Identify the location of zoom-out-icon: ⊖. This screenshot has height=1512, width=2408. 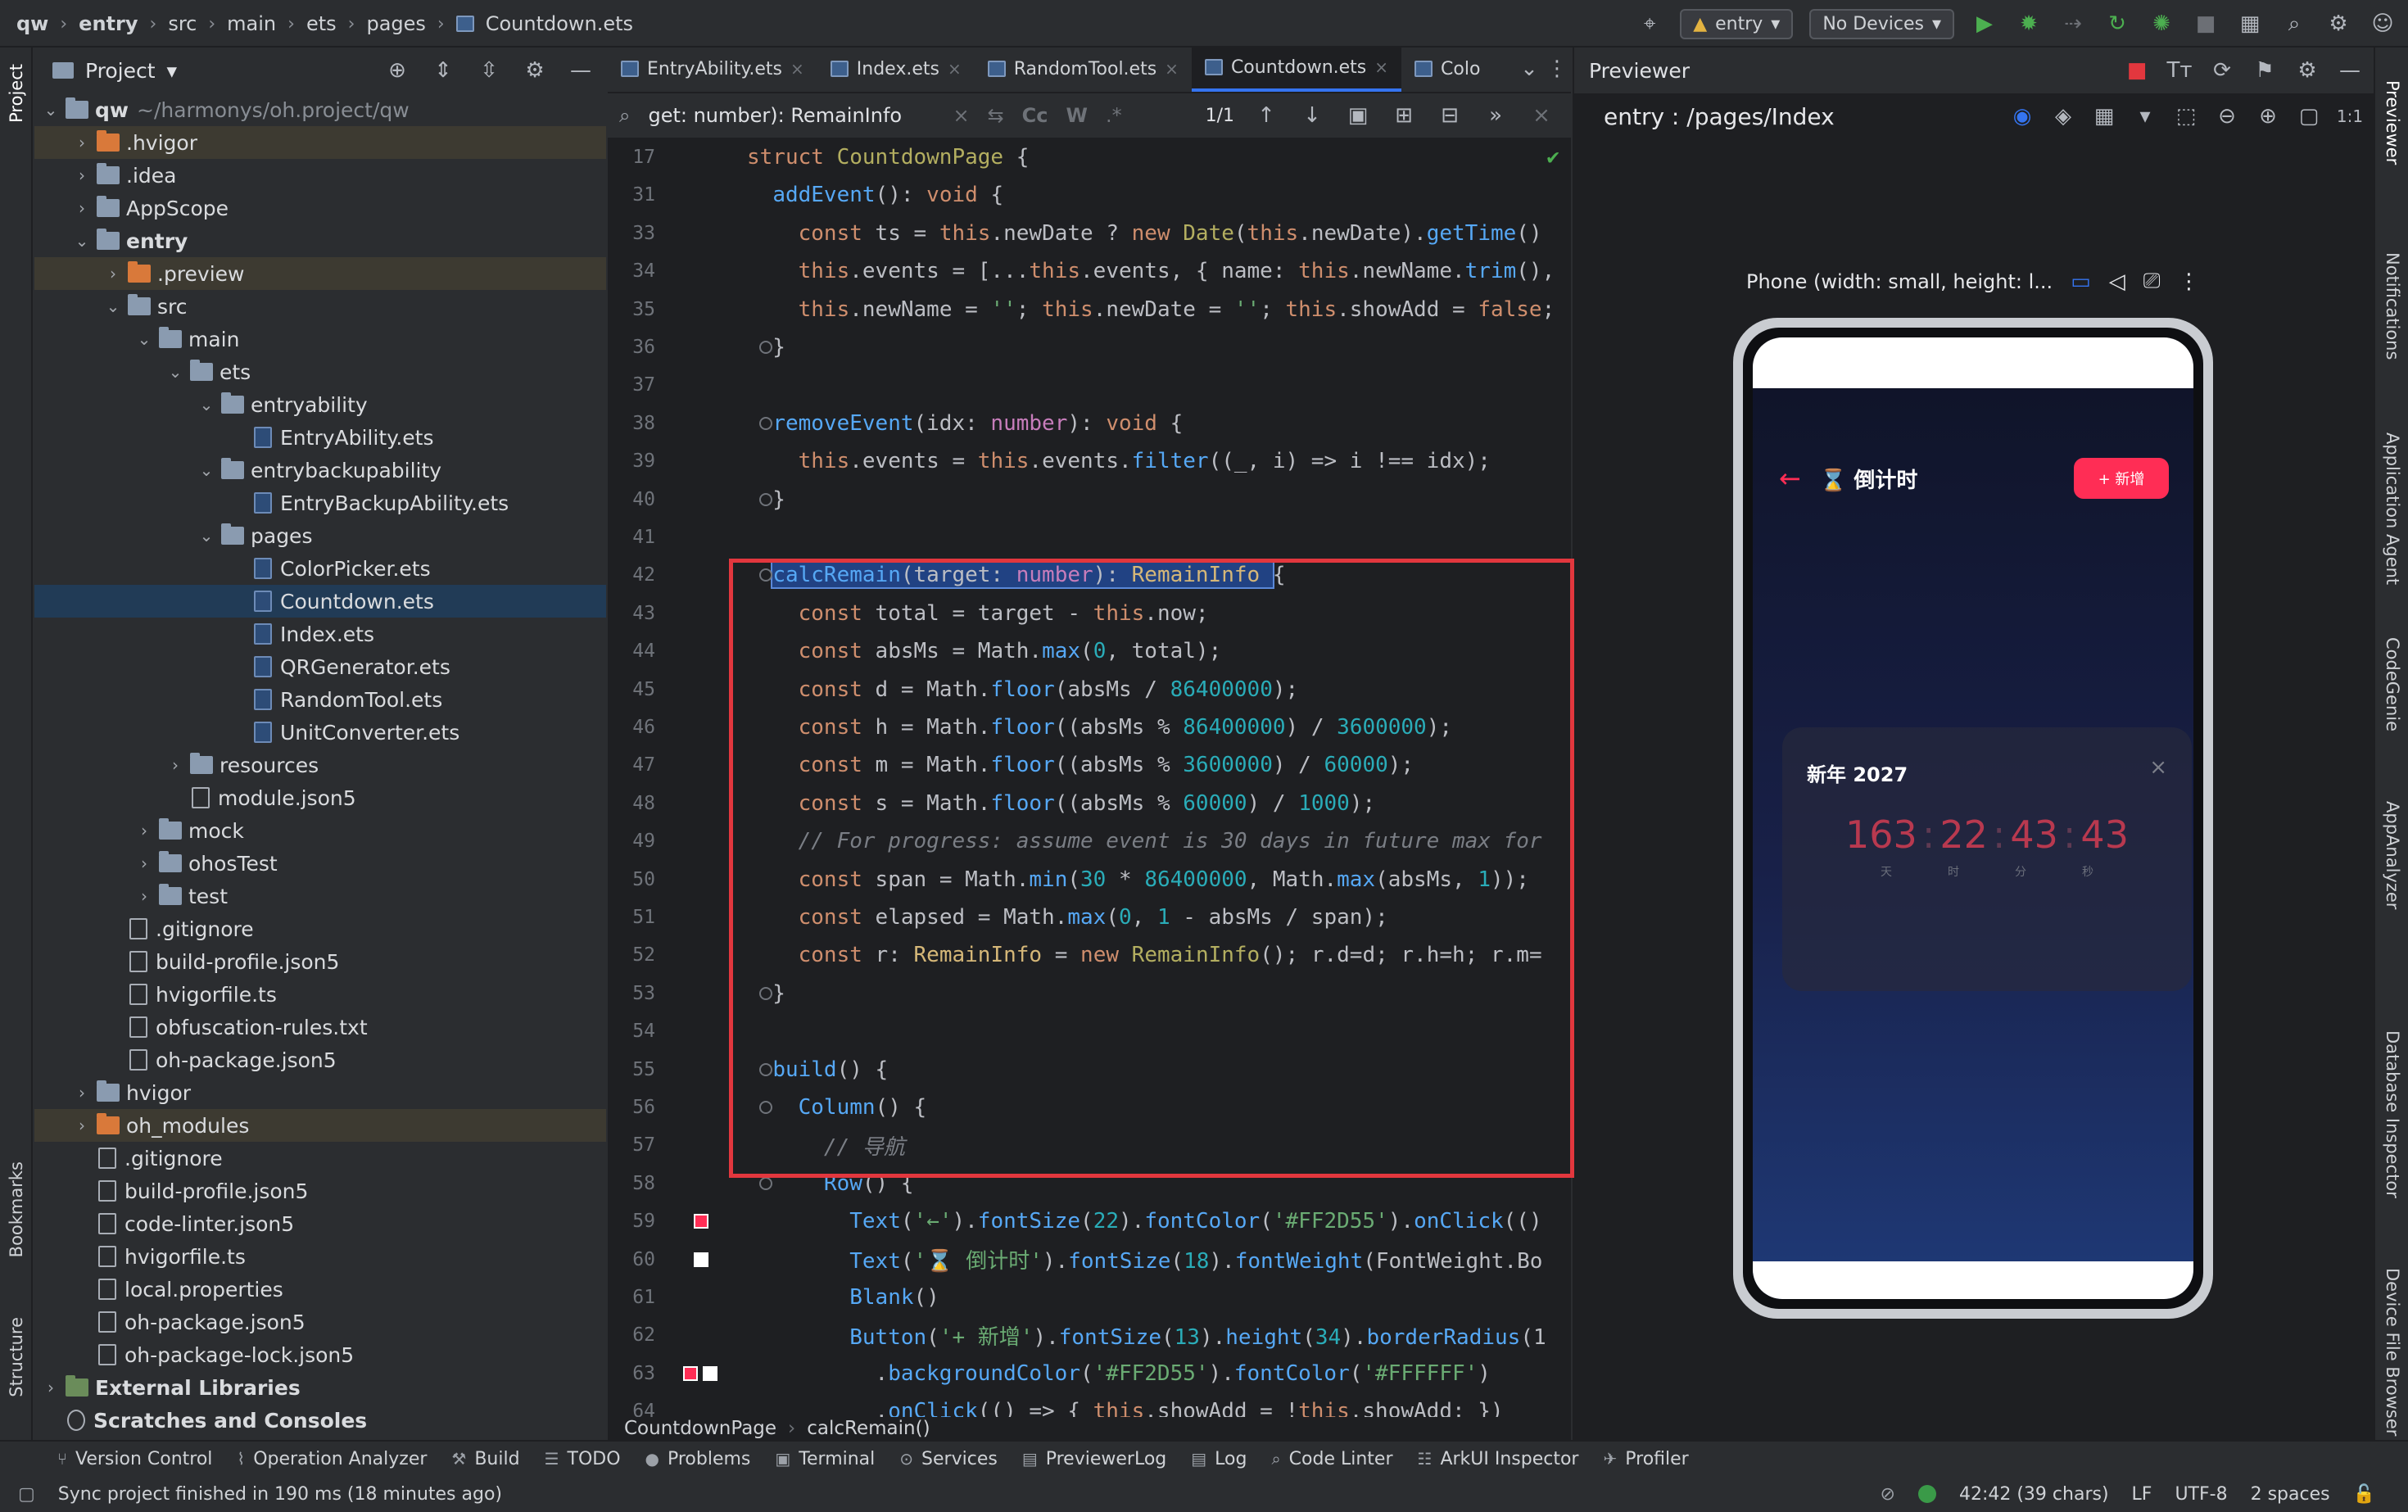
(2227, 116).